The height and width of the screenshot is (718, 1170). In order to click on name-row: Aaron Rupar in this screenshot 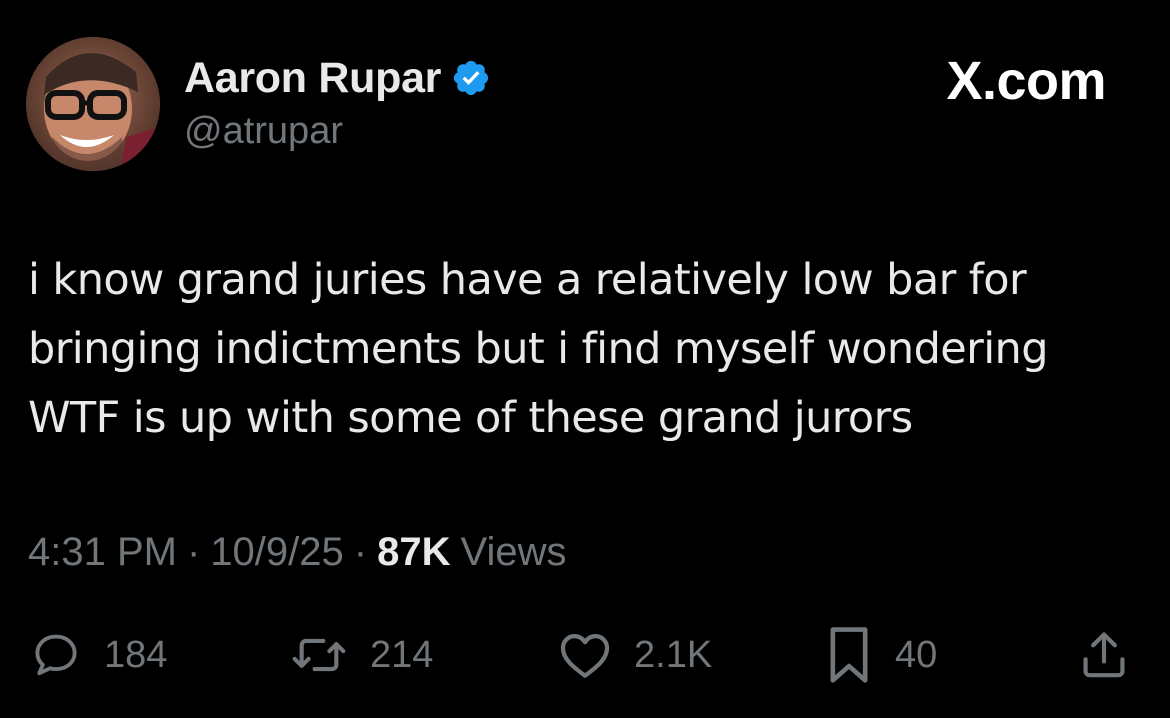, I will do `click(337, 78)`.